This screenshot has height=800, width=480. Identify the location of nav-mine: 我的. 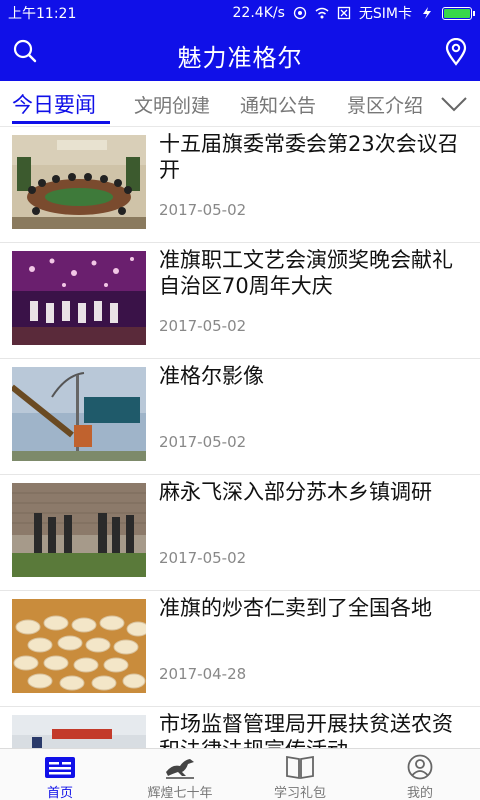
(420, 774).